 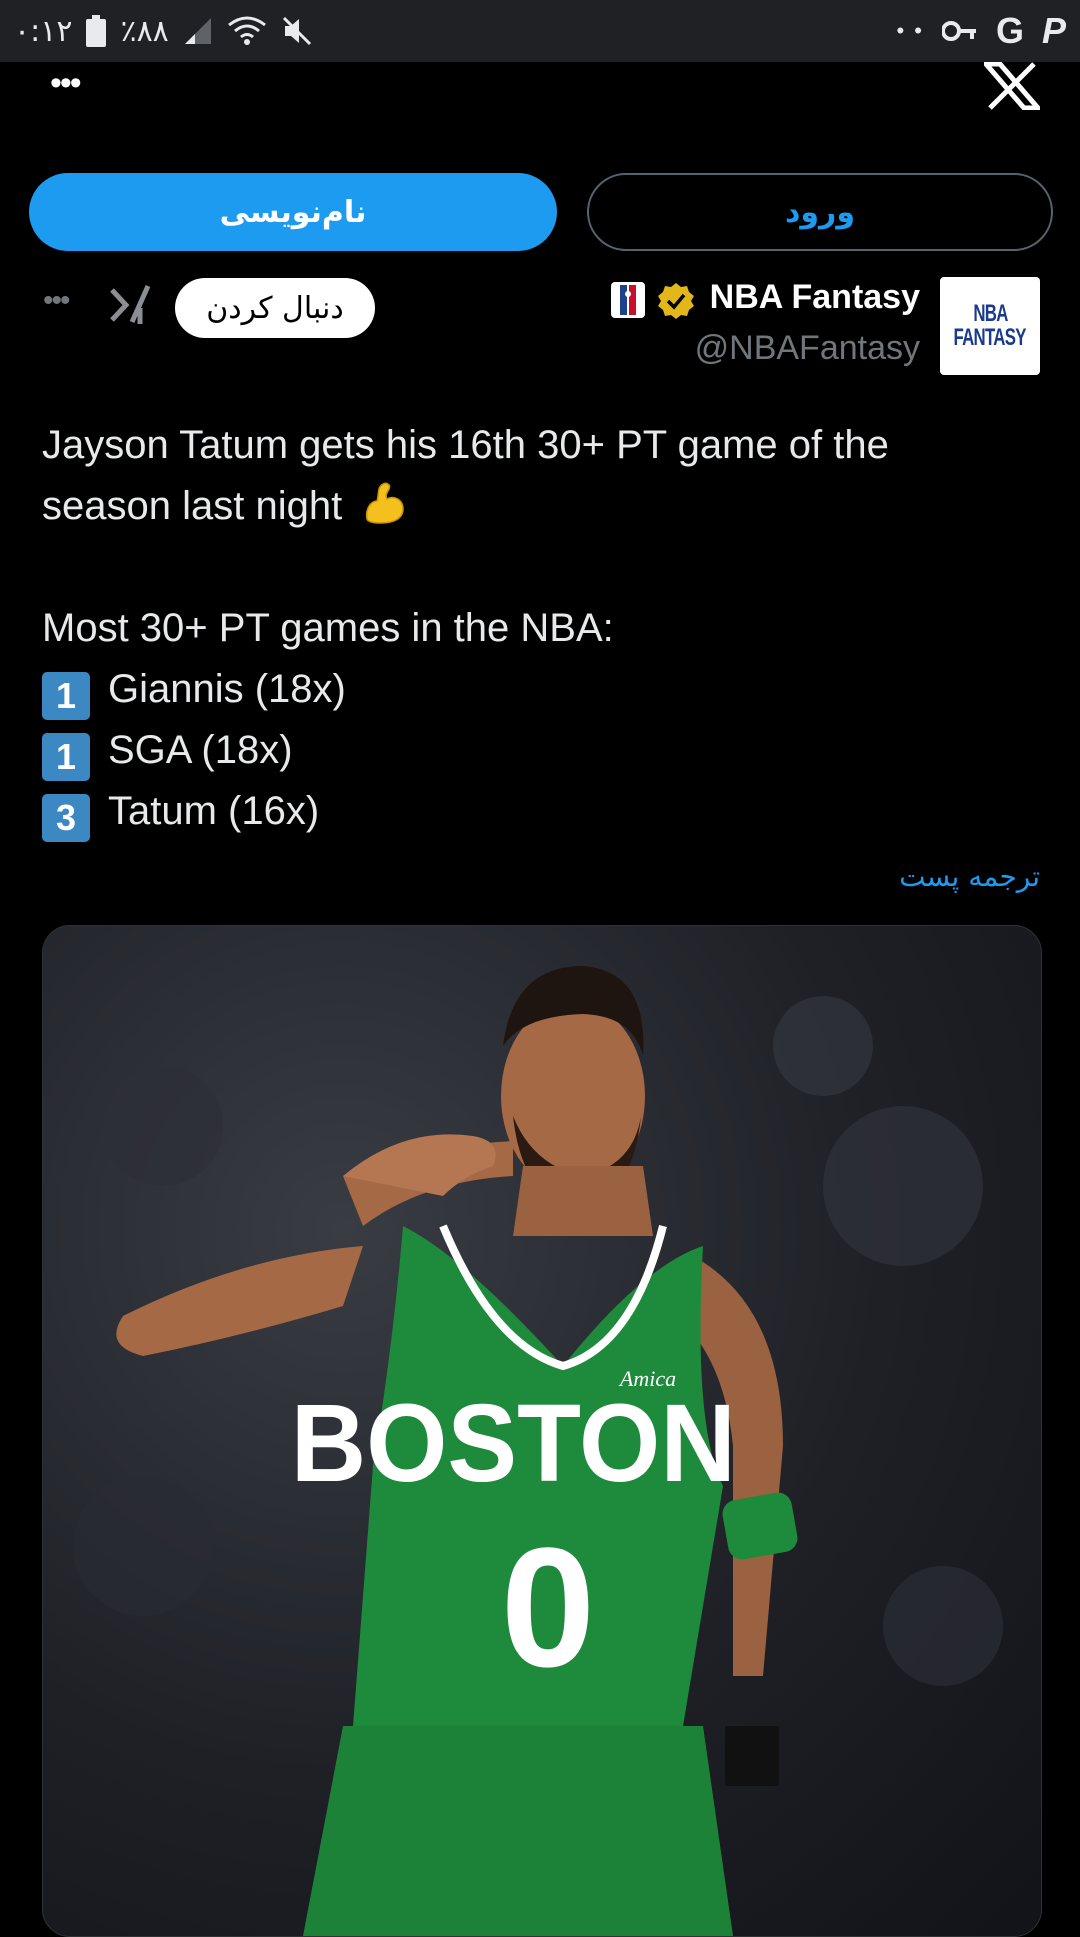 I want to click on top-bar: •••, so click(x=540, y=105).